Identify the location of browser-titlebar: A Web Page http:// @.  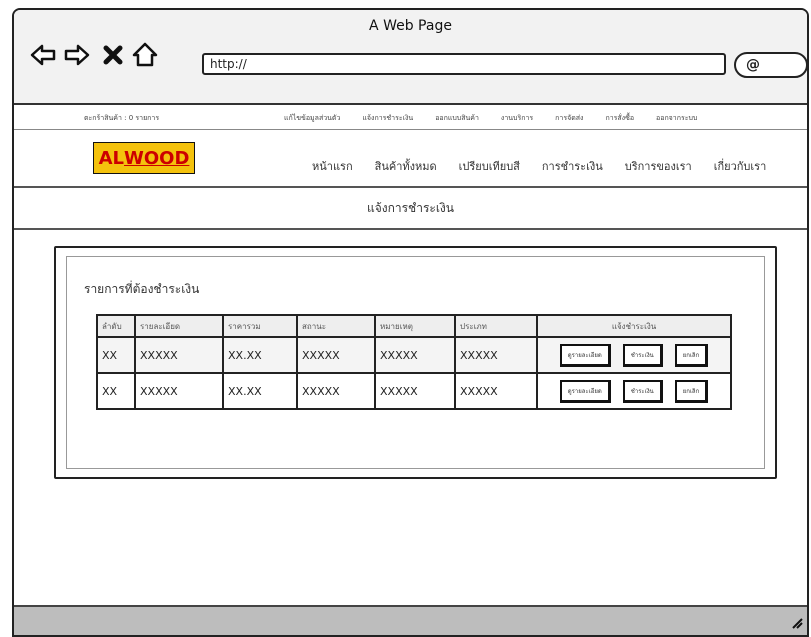
(410, 57).